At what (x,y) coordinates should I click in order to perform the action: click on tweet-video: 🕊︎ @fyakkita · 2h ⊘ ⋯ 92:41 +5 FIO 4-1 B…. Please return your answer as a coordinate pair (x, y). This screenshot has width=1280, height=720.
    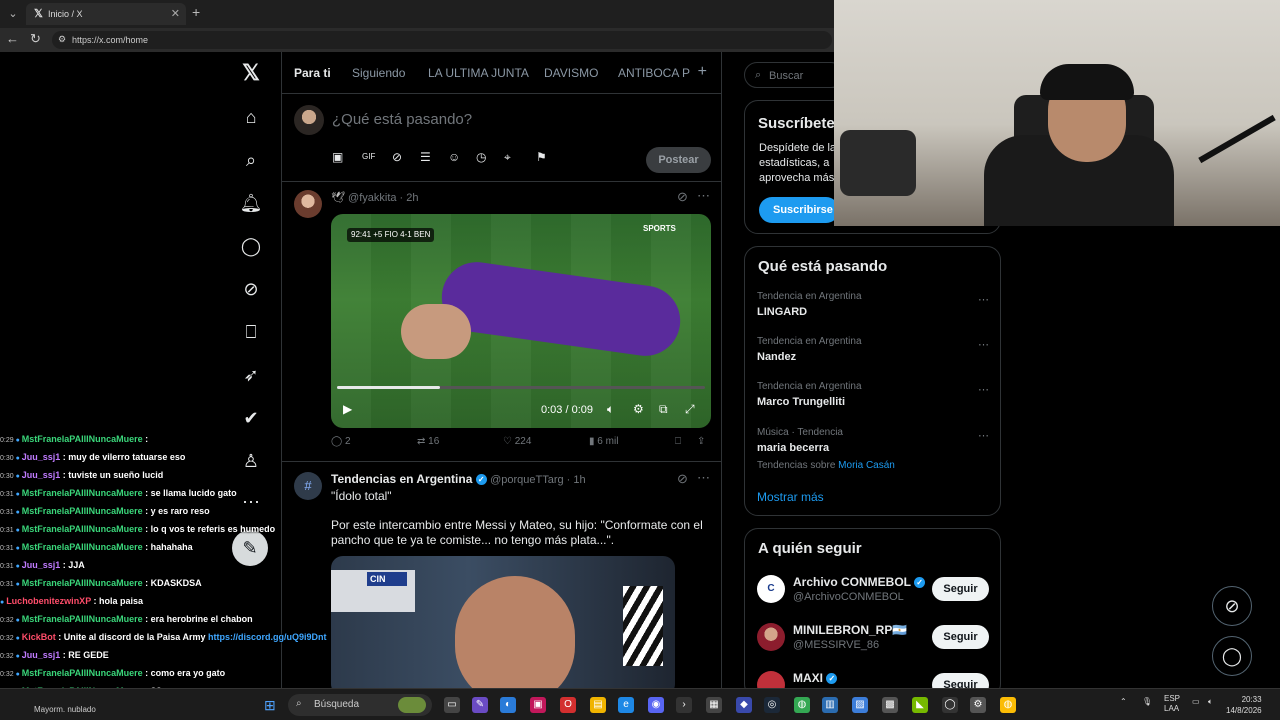
    Looking at the image, I should click on (501, 322).